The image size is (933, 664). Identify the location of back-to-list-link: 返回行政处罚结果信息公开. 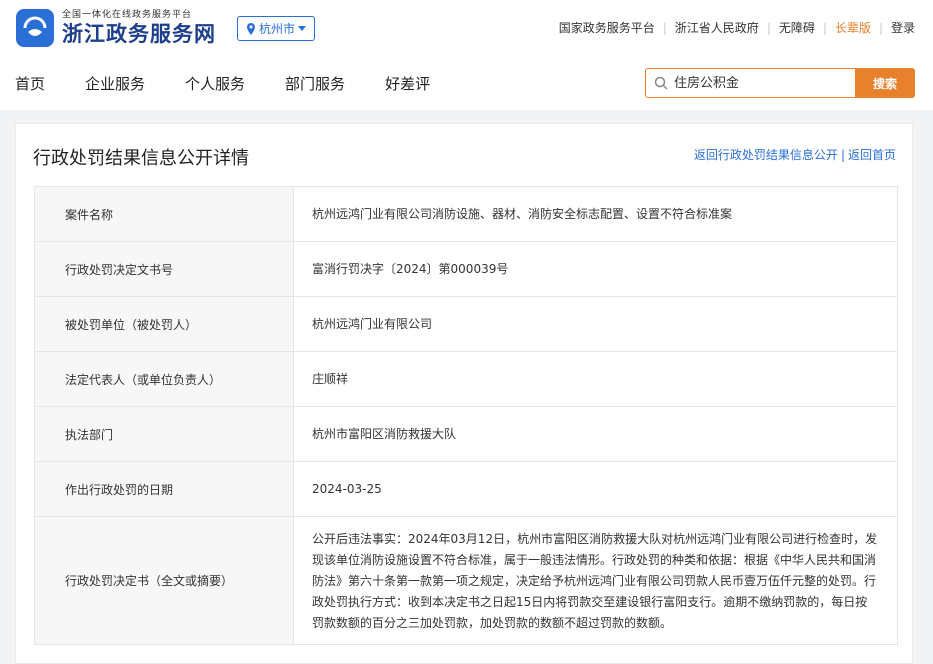
(766, 155).